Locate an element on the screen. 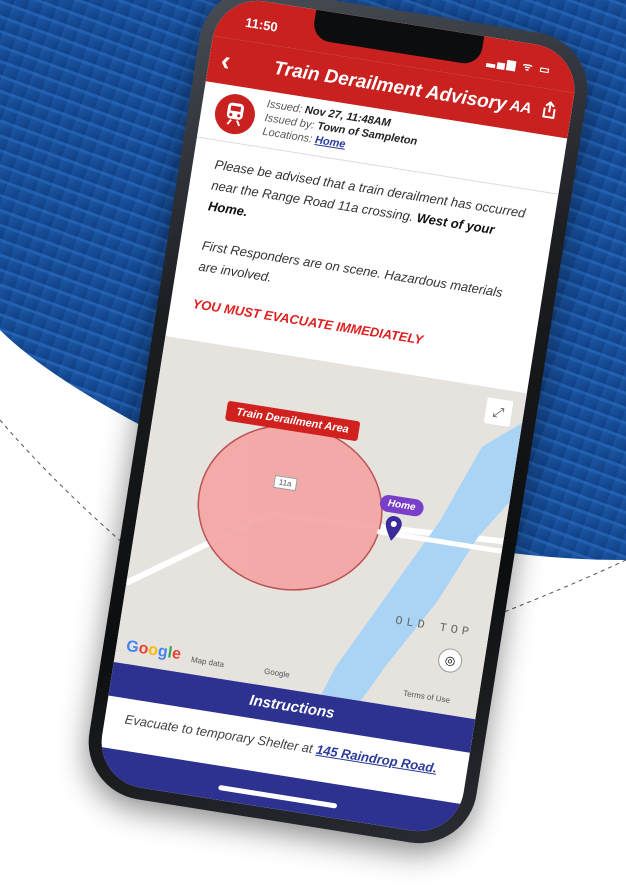  train-alert-icon is located at coordinates (235, 114).